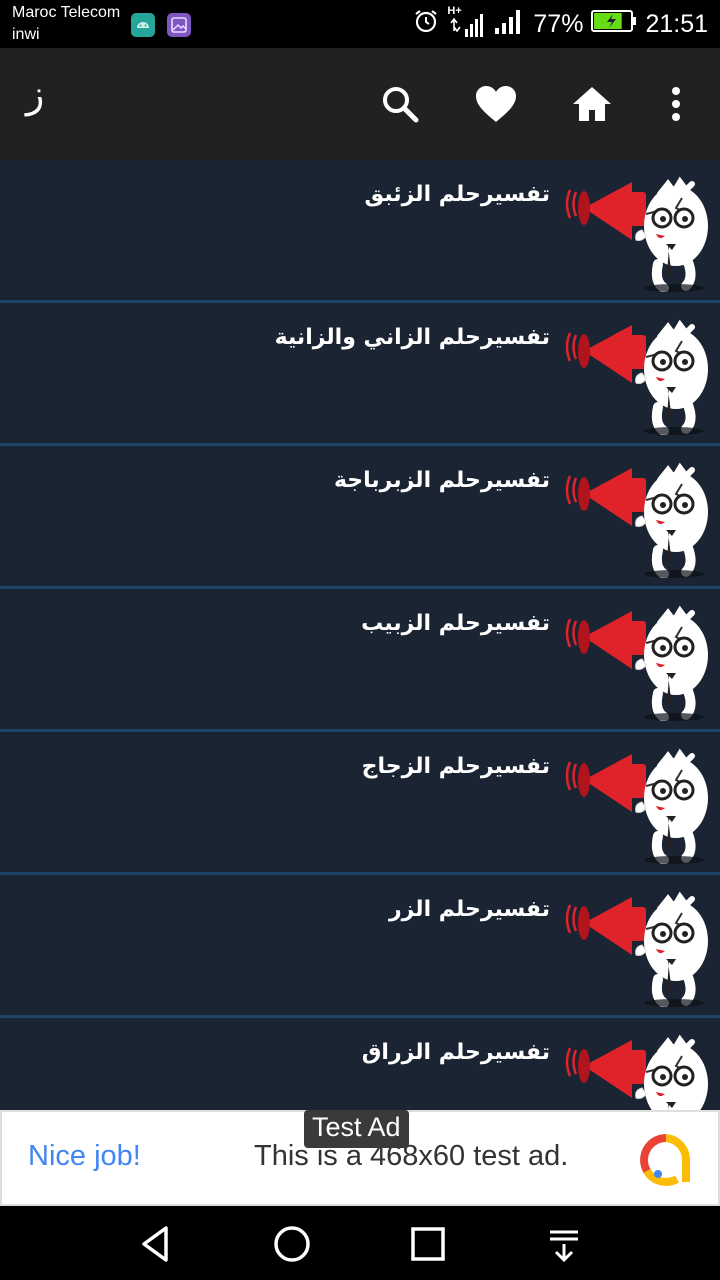  I want to click on list-item: تفسيرحلم الزئبق, so click(360, 231).